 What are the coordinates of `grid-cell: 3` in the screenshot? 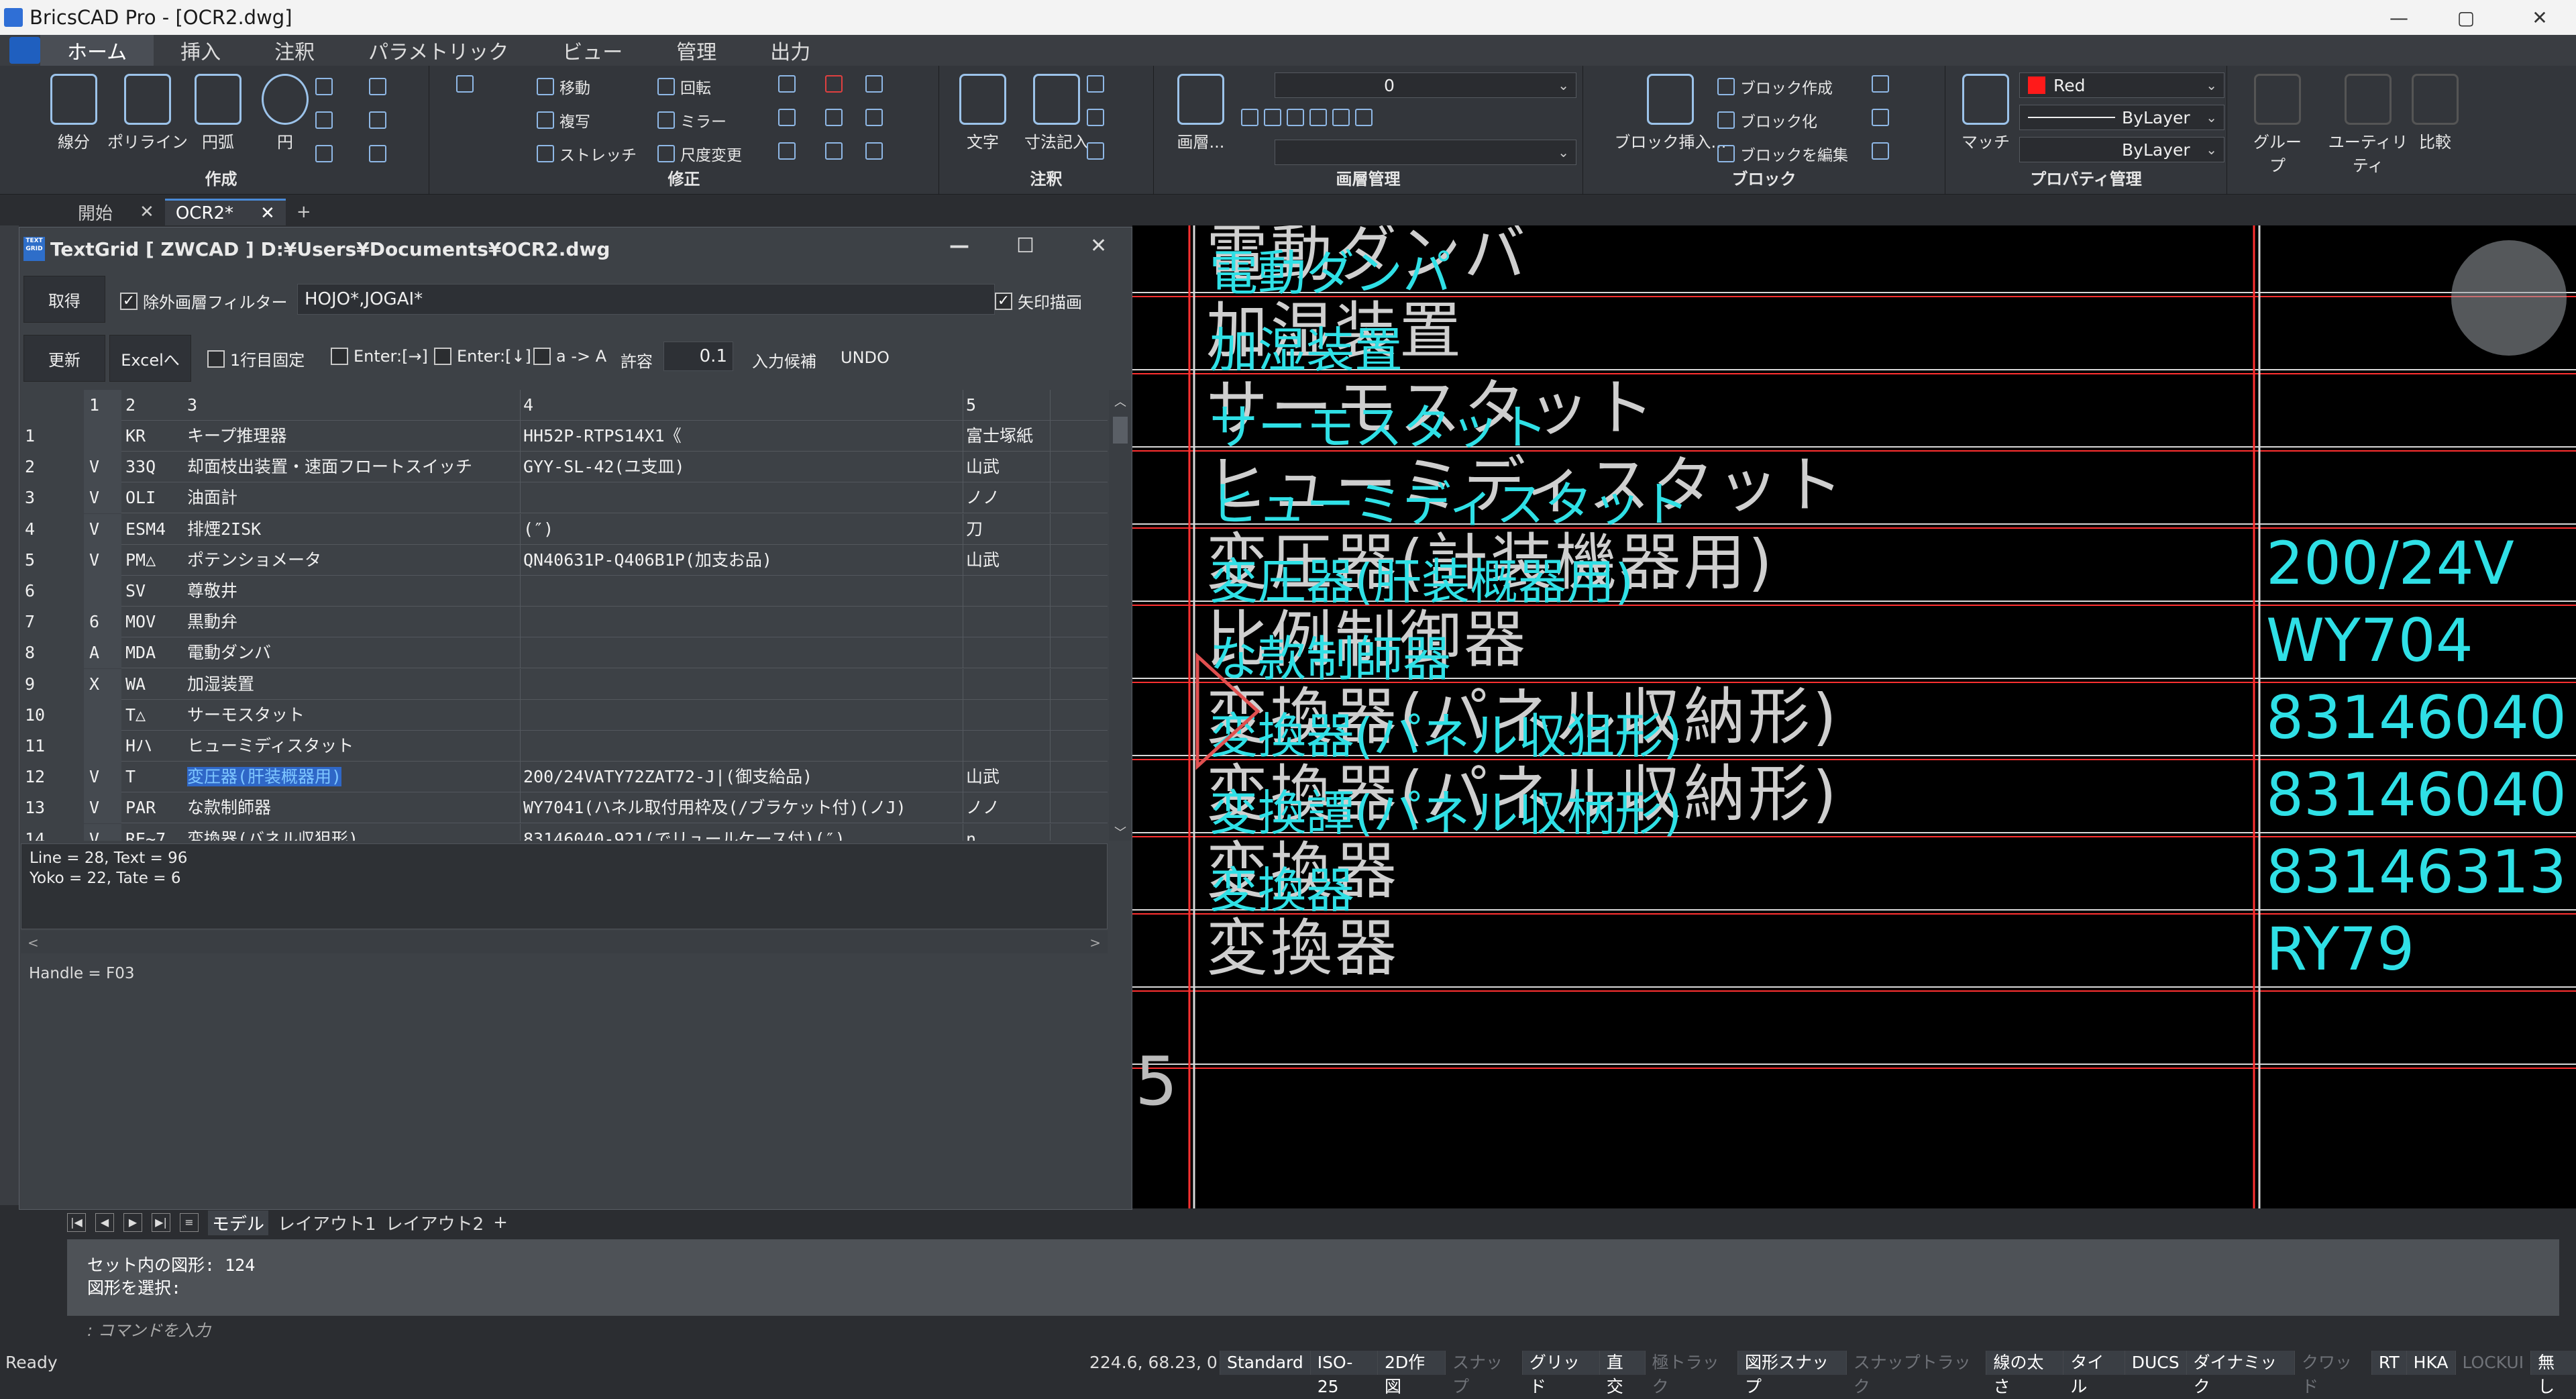 It's located at (52, 498).